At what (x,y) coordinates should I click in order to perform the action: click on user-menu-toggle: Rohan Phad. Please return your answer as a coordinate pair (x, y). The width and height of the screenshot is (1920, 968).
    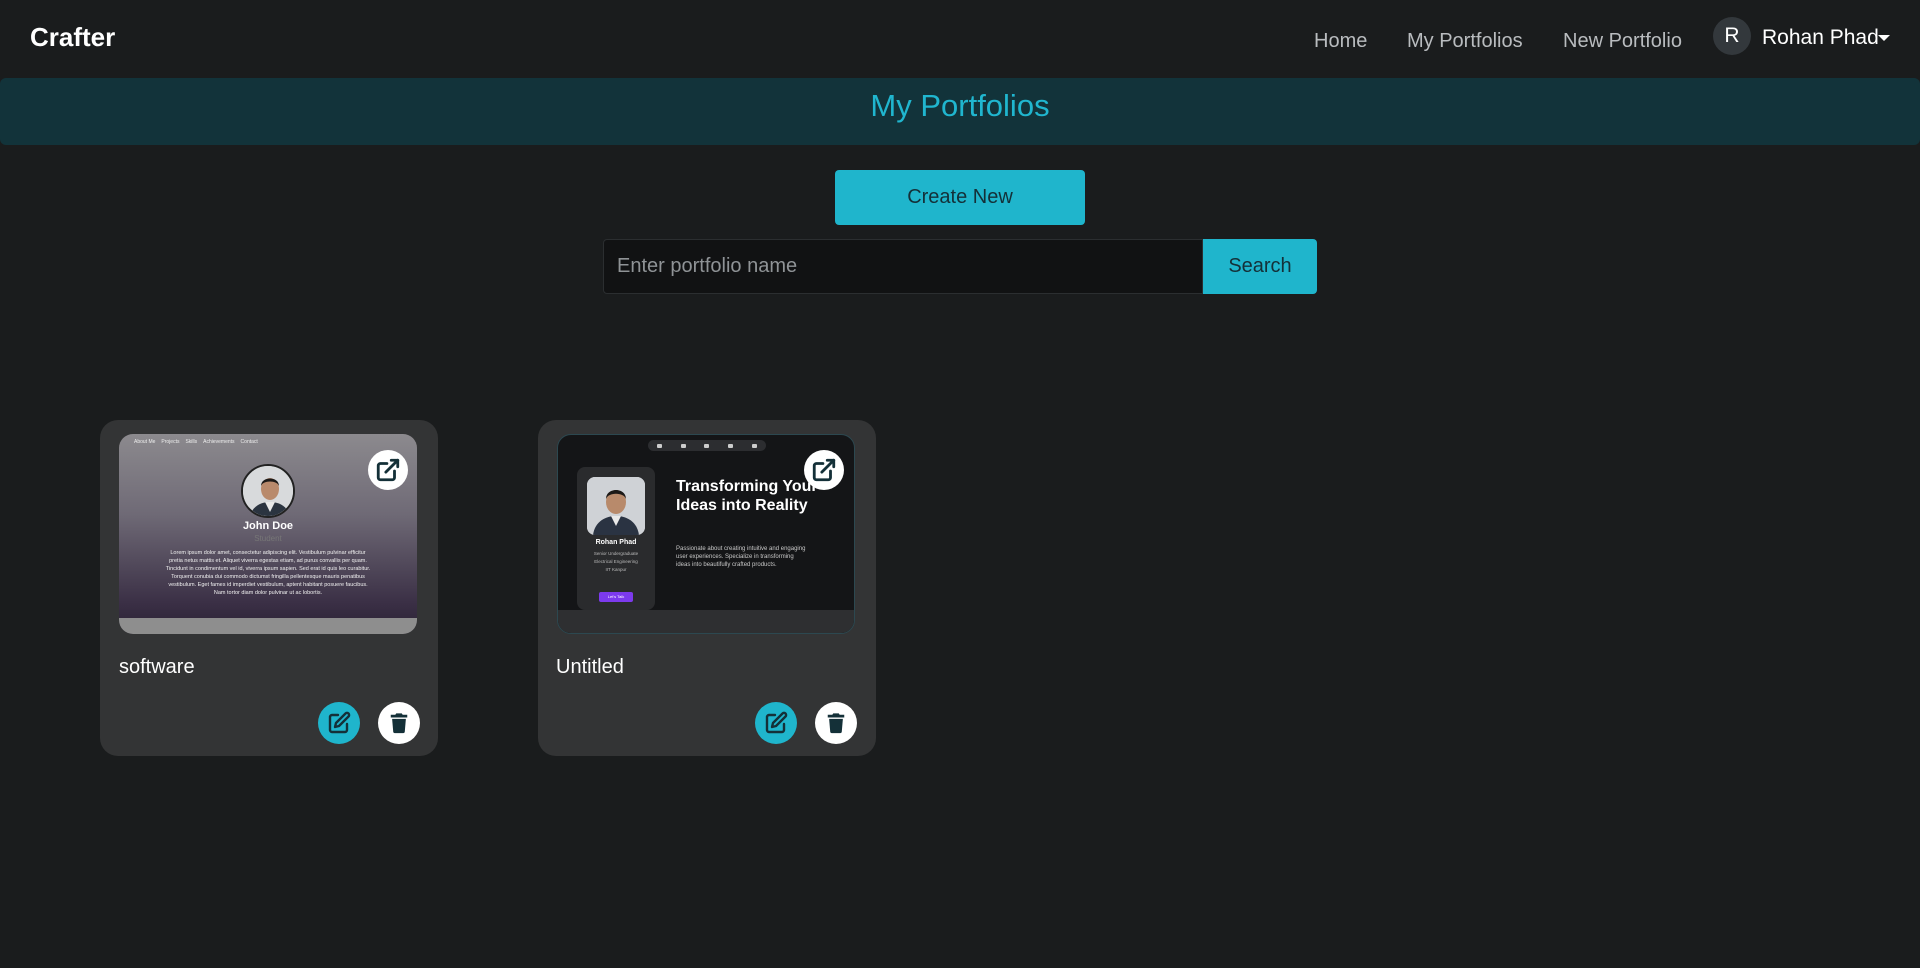
    Looking at the image, I should click on (1820, 38).